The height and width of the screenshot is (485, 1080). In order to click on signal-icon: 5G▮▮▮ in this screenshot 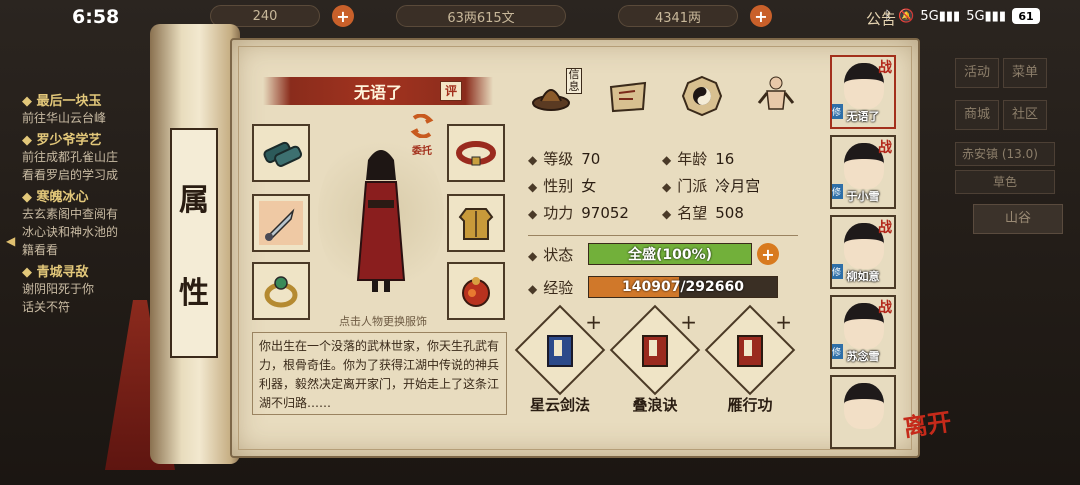, I will do `click(940, 16)`.